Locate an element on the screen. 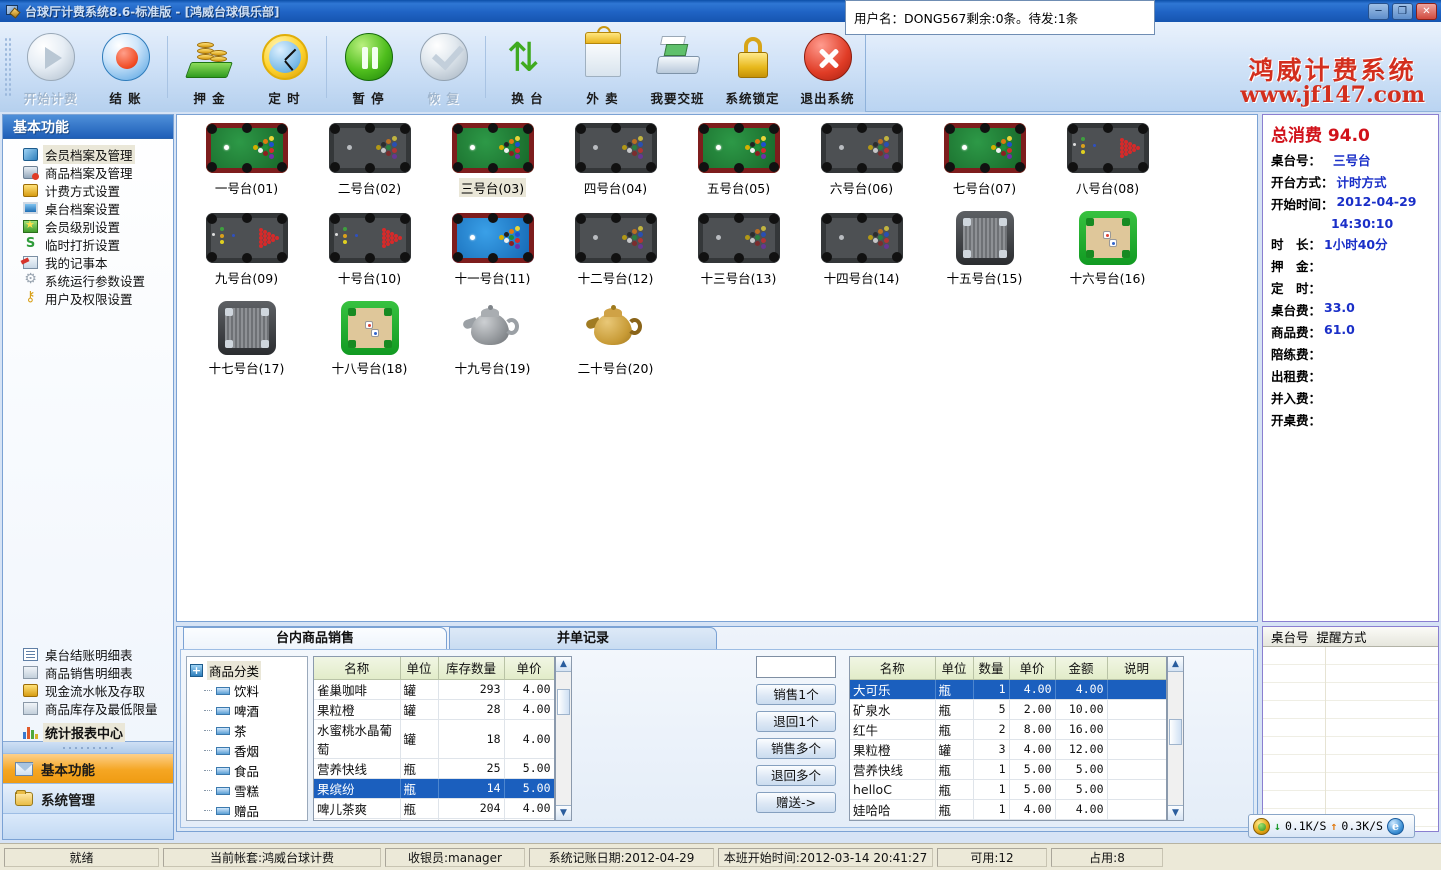 The height and width of the screenshot is (870, 1441). toolbar-button-2: 结 账 is located at coordinates (125, 67).